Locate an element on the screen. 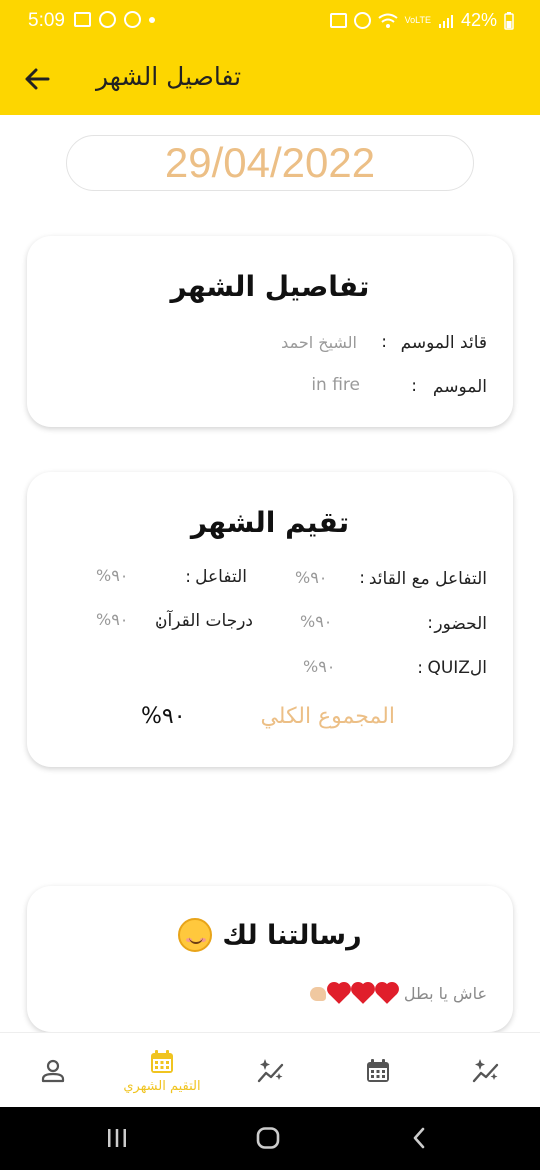 The height and width of the screenshot is (1170, 540). nav-item-analytics is located at coordinates (486, 1070).